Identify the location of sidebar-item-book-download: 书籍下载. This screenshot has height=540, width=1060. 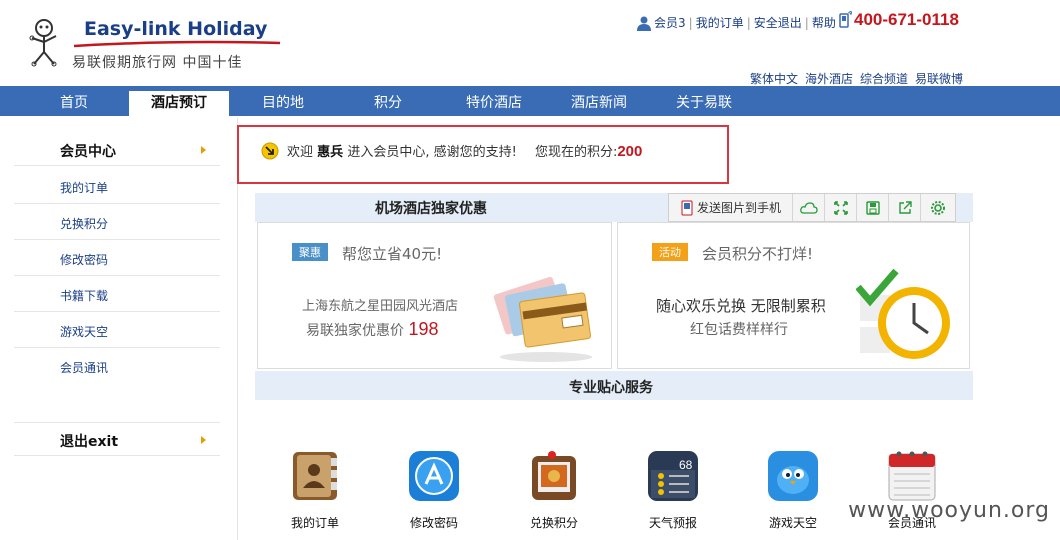
(117, 294).